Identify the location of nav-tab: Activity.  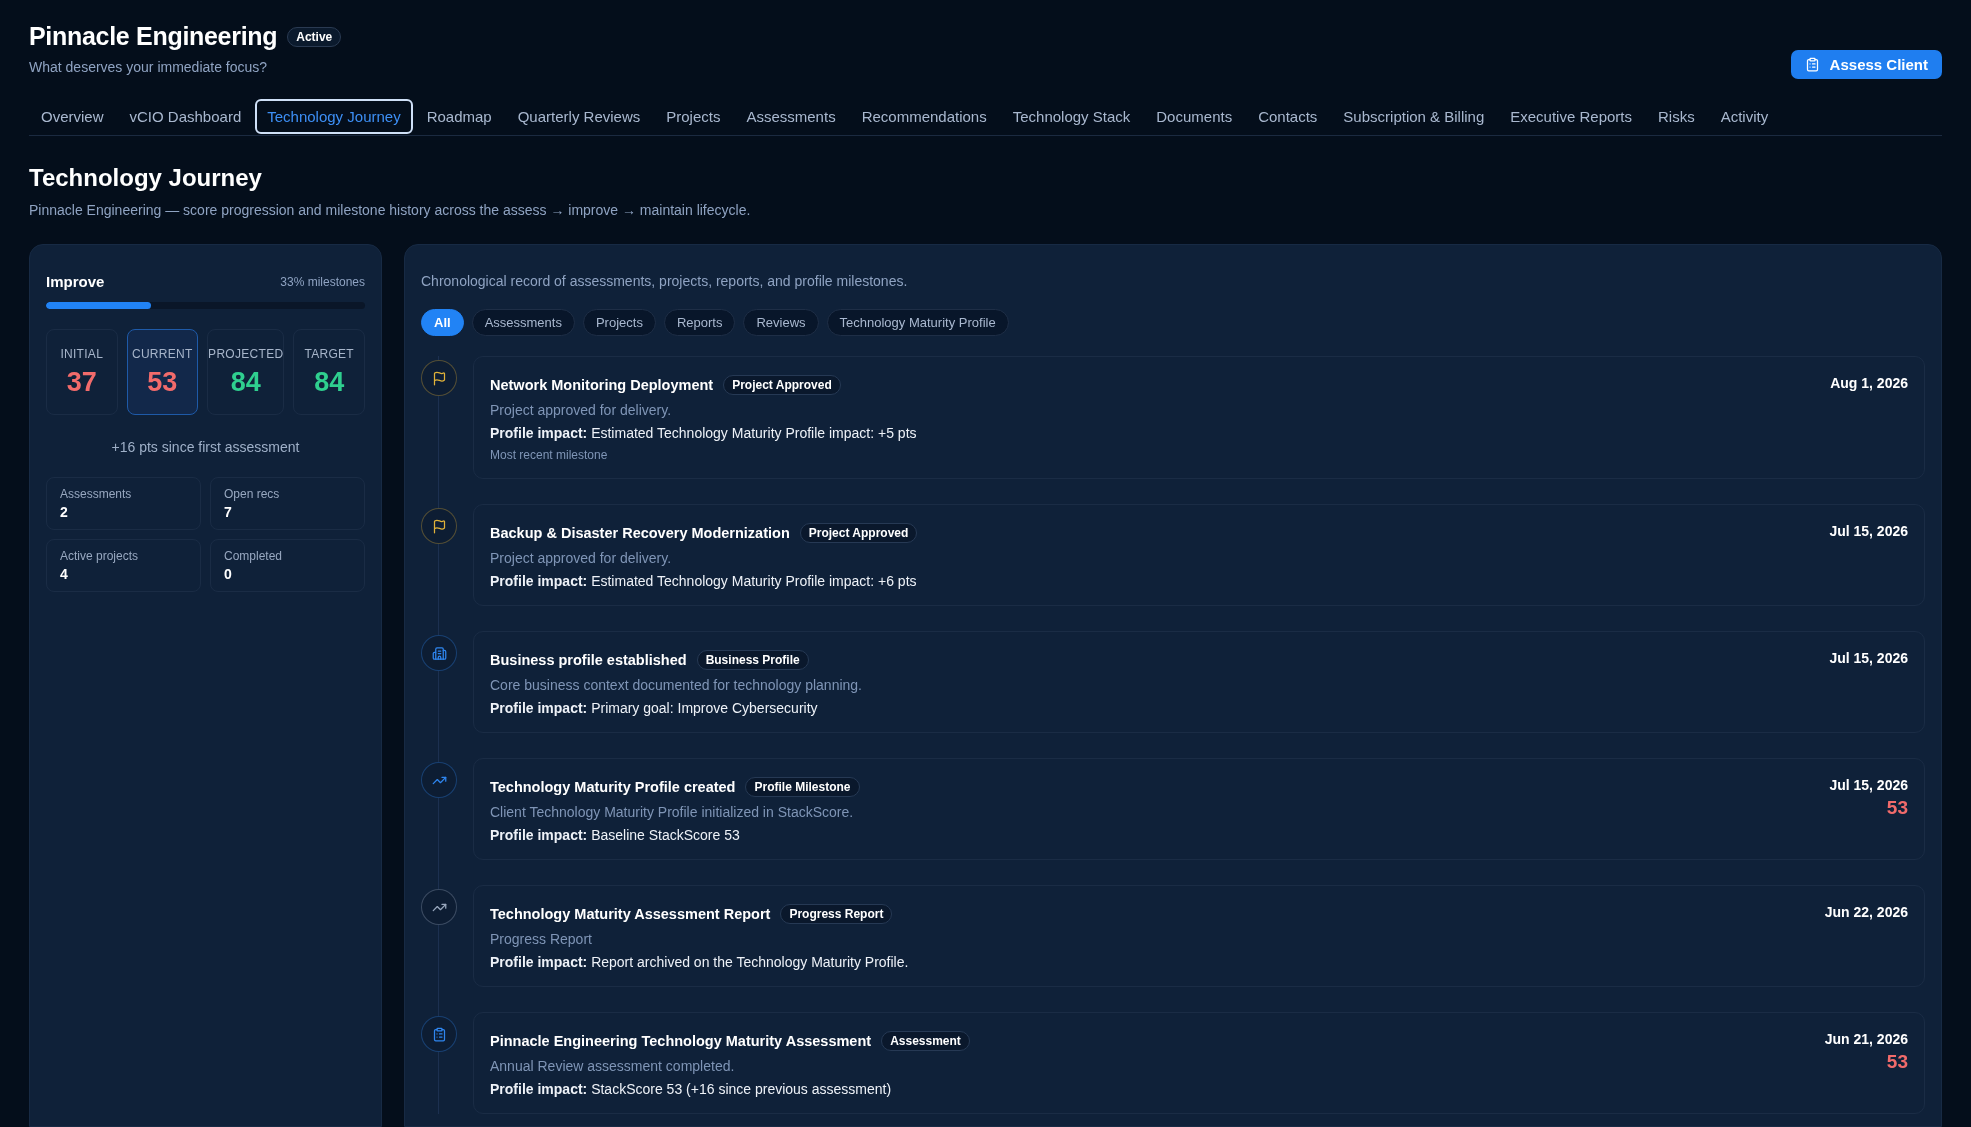
(1744, 116).